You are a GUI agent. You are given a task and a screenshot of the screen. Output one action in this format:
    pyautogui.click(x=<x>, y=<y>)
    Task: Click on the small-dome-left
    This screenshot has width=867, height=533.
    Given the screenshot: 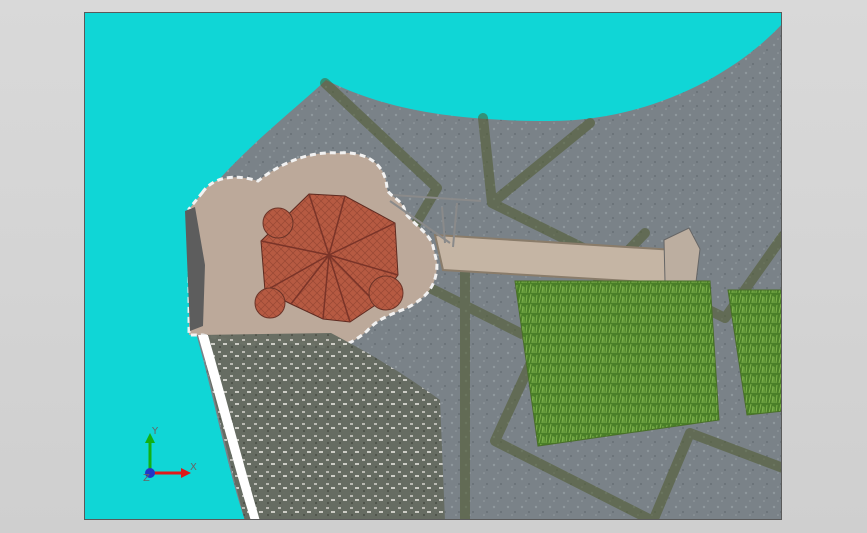 What is the action you would take?
    pyautogui.click(x=278, y=223)
    